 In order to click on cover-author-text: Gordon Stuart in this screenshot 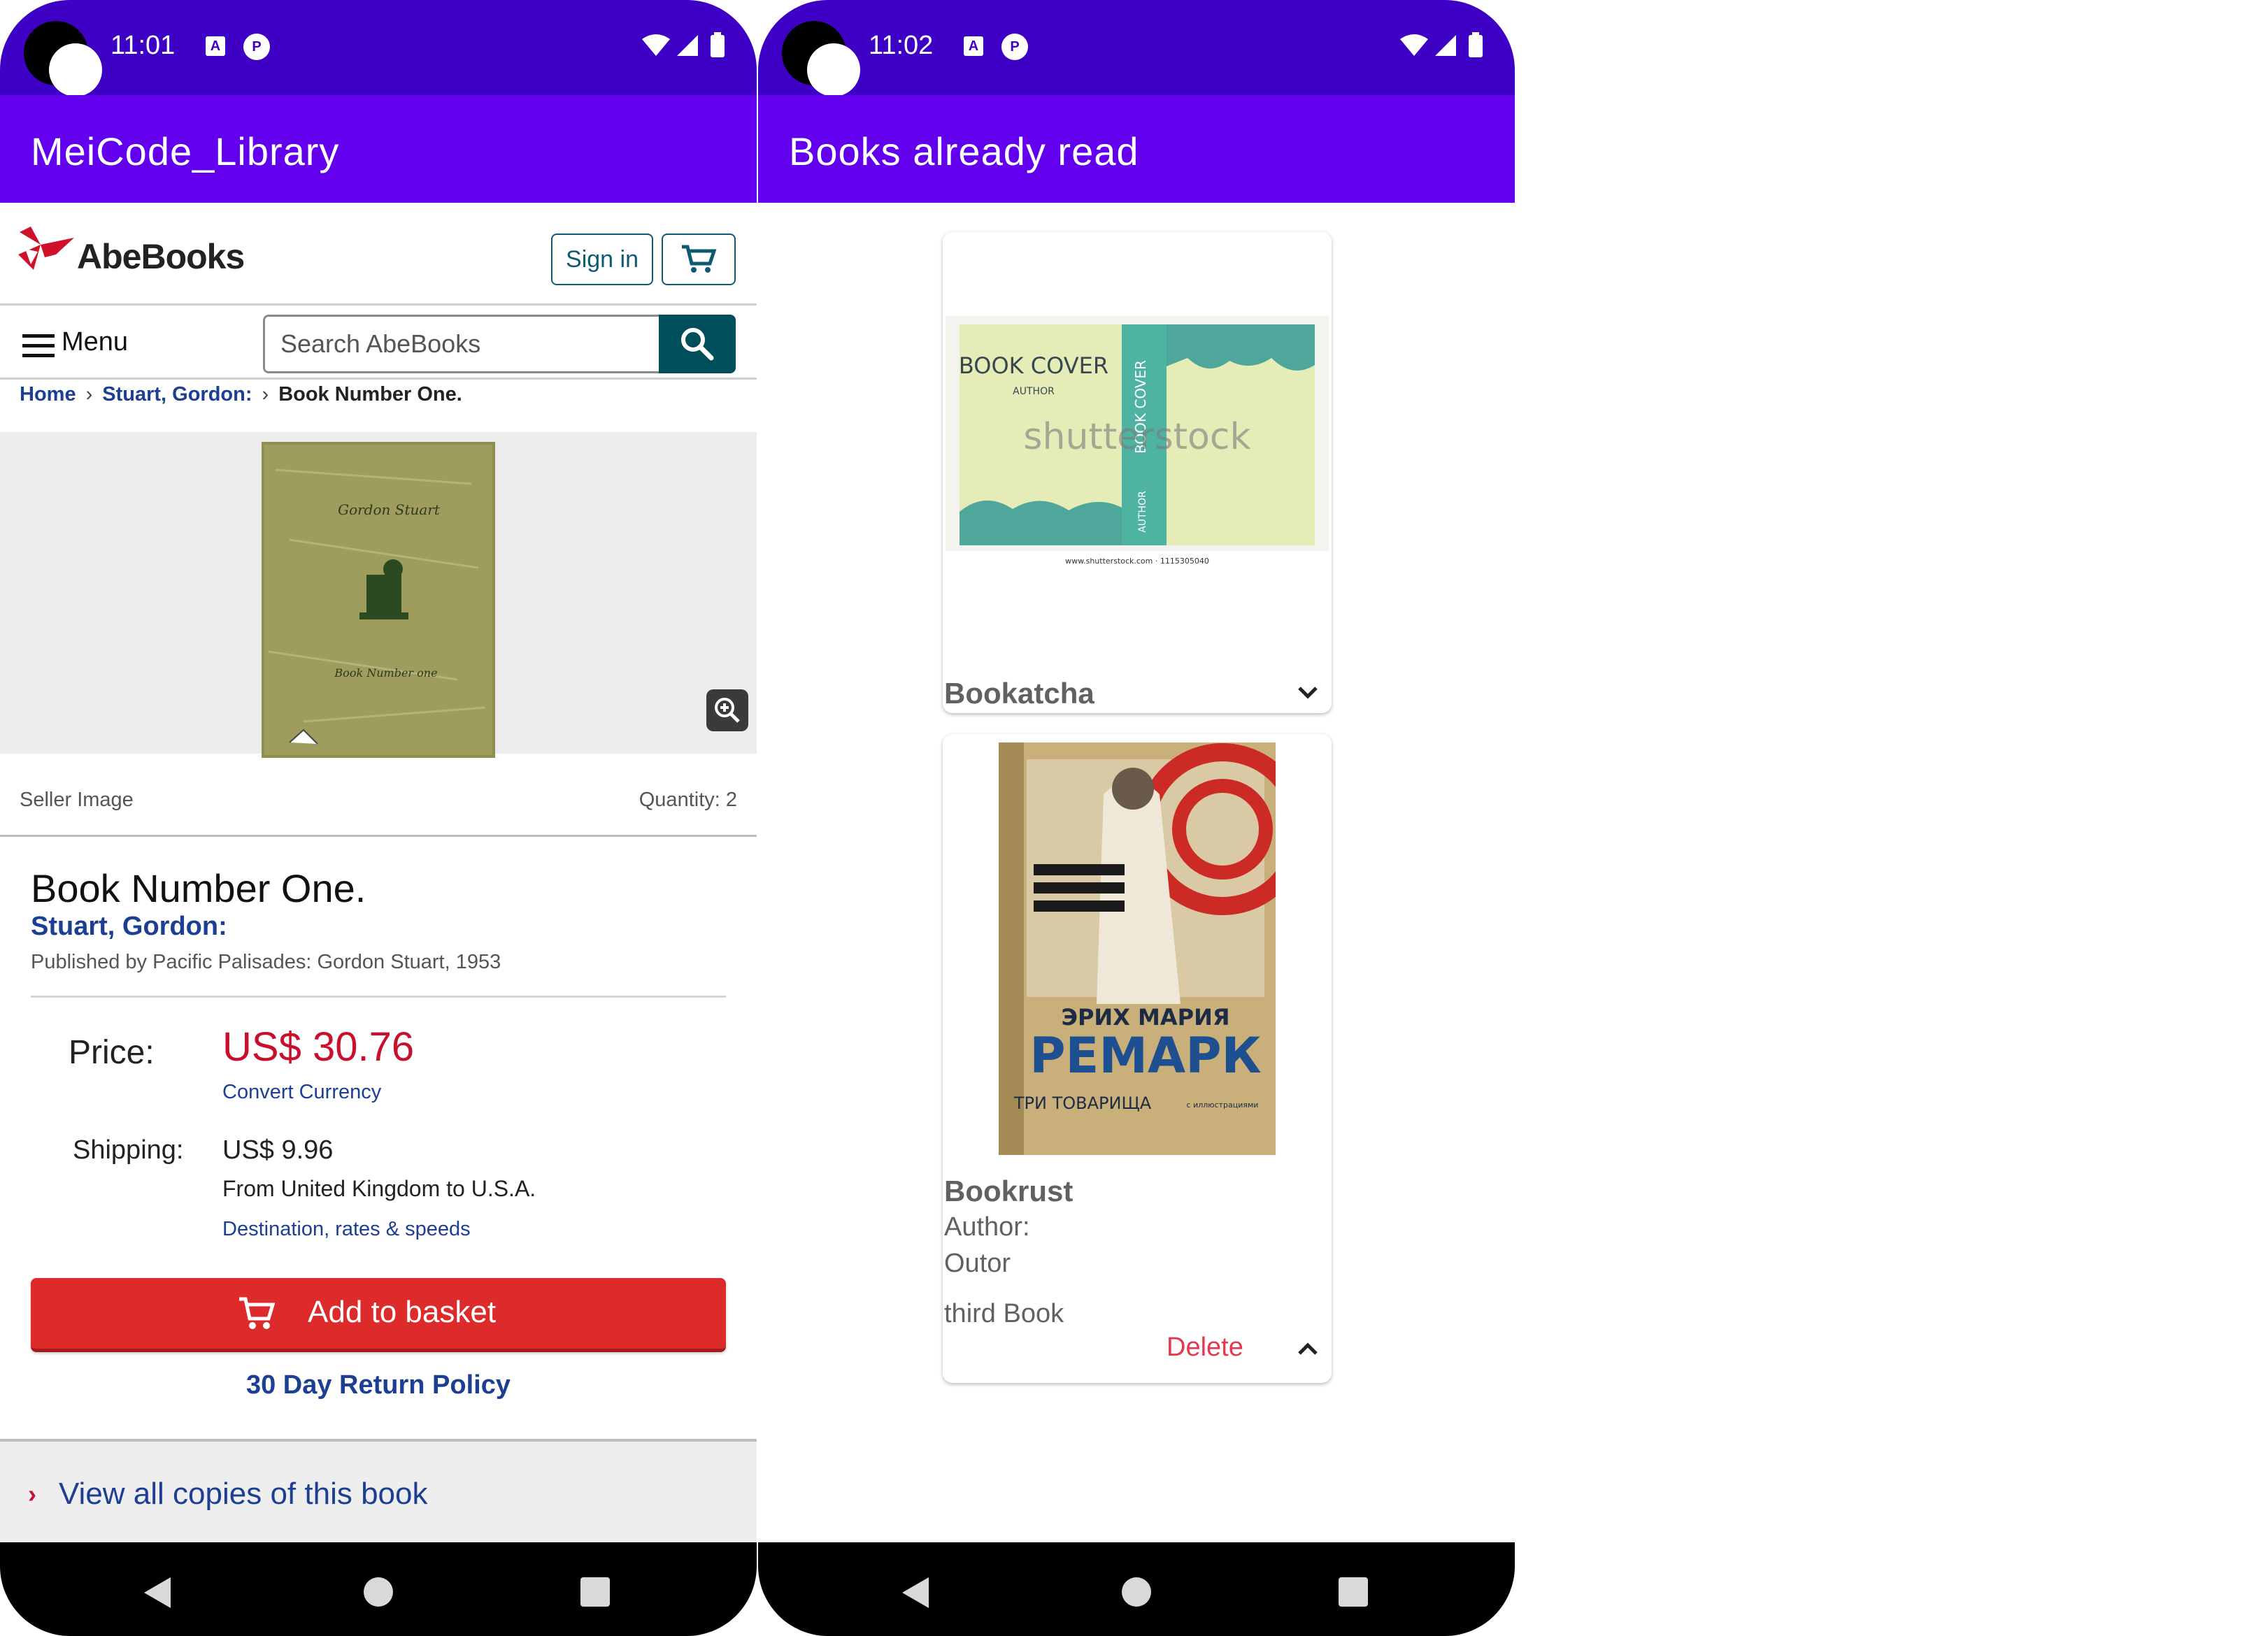, I will do `click(389, 509)`.